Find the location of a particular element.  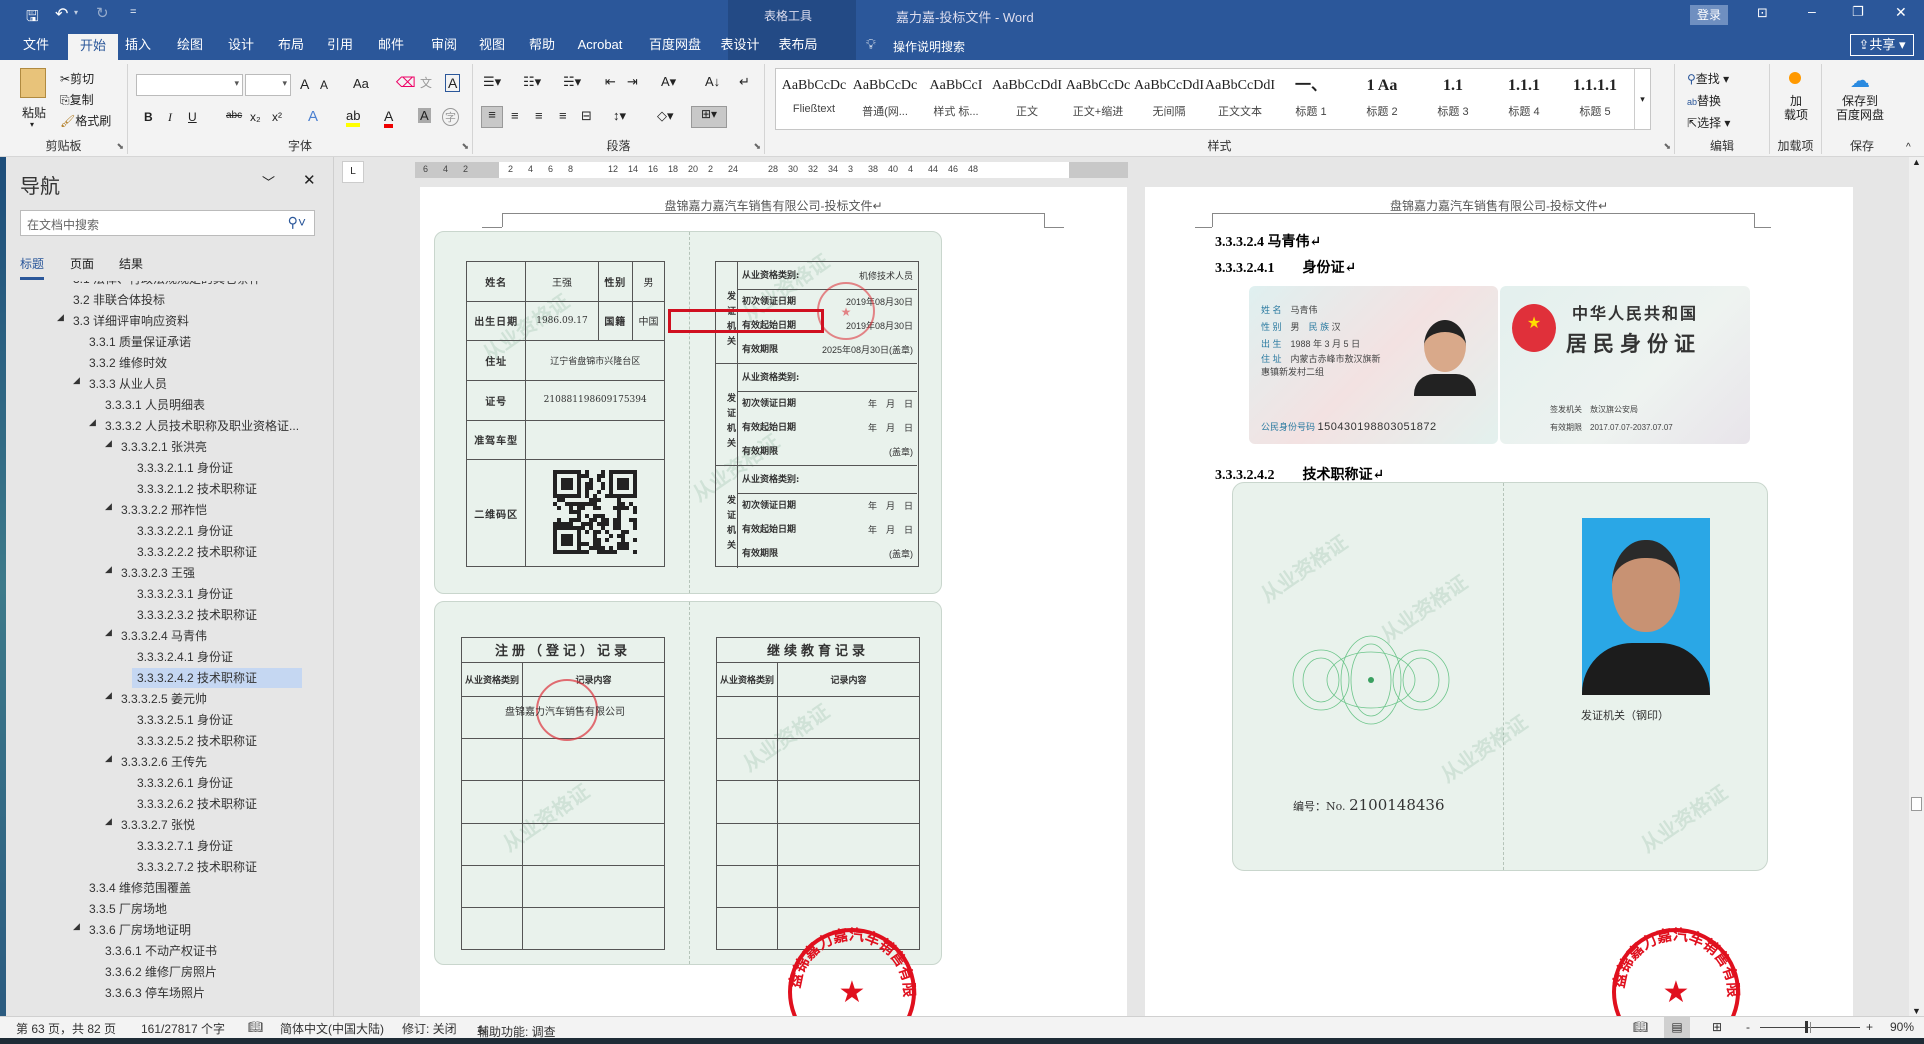

shading-icon: ◇▾ is located at coordinates (665, 116).